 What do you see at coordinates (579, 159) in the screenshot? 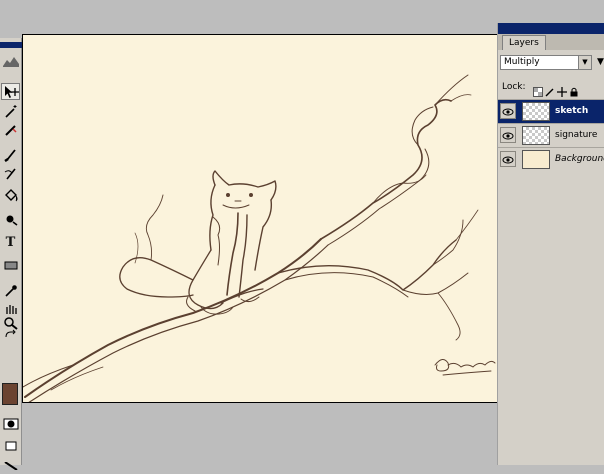
I see `layer-name: Background` at bounding box center [579, 159].